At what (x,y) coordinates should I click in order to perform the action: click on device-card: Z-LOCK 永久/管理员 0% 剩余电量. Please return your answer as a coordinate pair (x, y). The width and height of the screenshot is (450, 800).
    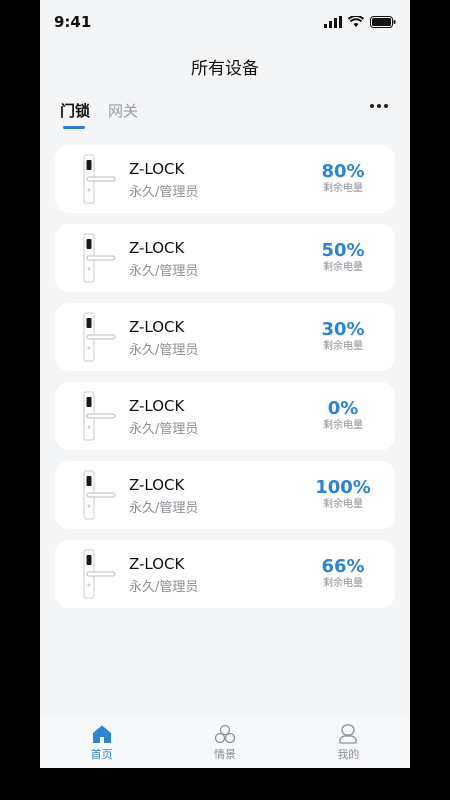
    Looking at the image, I should click on (225, 416).